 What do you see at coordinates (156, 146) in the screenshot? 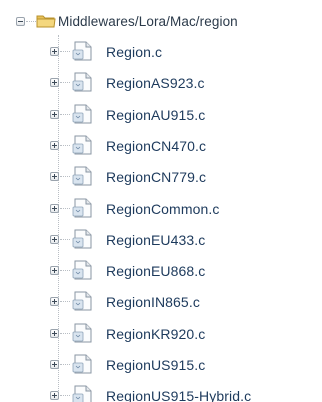
I see `file-label: RegionCN470.c` at bounding box center [156, 146].